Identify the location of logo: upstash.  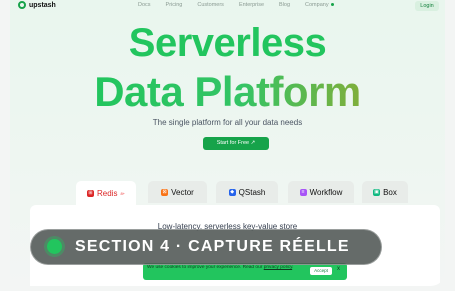
(37, 5).